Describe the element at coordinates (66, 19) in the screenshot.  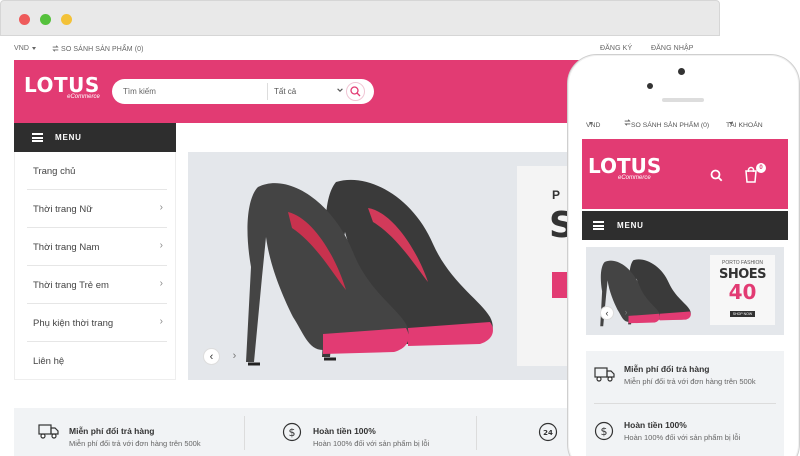
I see `minimize-window-button` at that location.